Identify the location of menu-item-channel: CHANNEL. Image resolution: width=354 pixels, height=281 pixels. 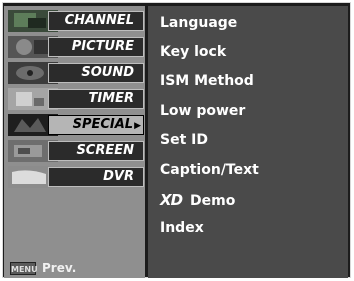
(74, 21).